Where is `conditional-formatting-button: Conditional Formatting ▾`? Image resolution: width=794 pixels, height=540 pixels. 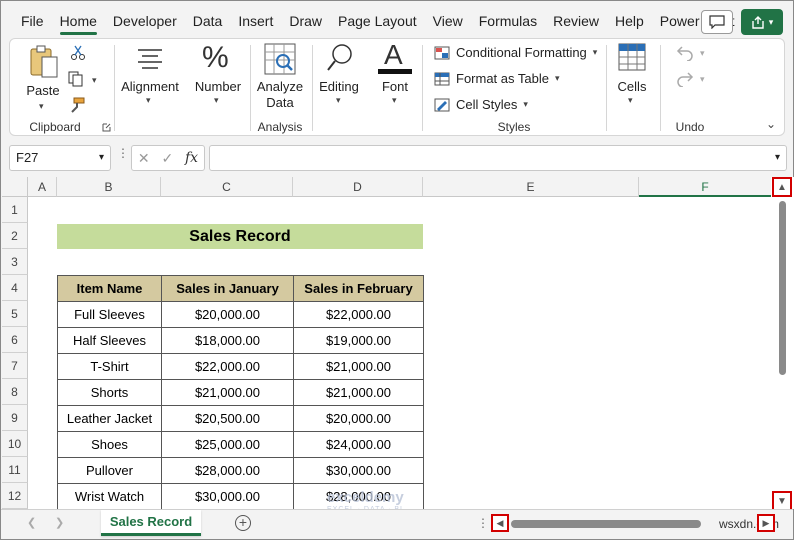 conditional-formatting-button: Conditional Formatting ▾ is located at coordinates (515, 52).